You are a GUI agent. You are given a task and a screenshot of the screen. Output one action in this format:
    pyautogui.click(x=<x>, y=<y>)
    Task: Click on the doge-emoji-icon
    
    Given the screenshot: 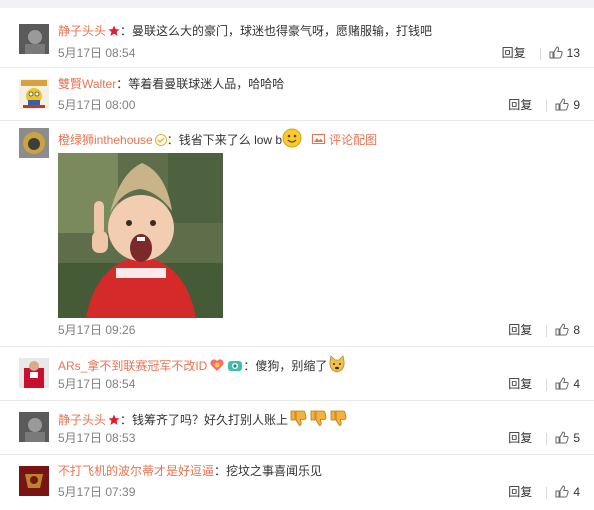 What is the action you would take?
    pyautogui.click(x=337, y=364)
    